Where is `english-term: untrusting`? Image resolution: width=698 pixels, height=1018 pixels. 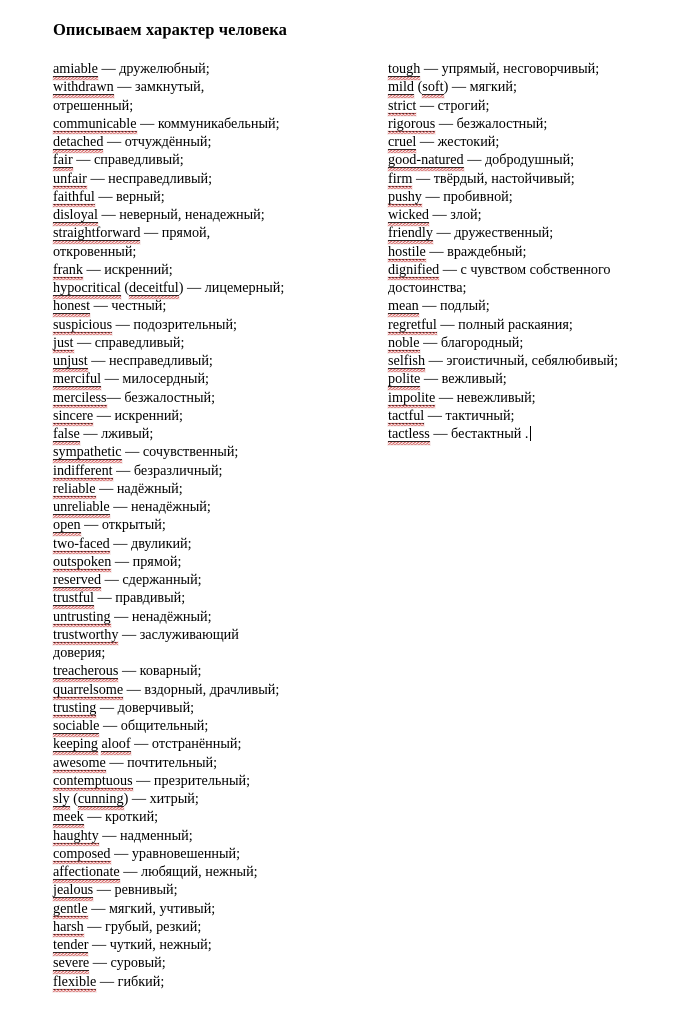 english-term: untrusting is located at coordinates (82, 619).